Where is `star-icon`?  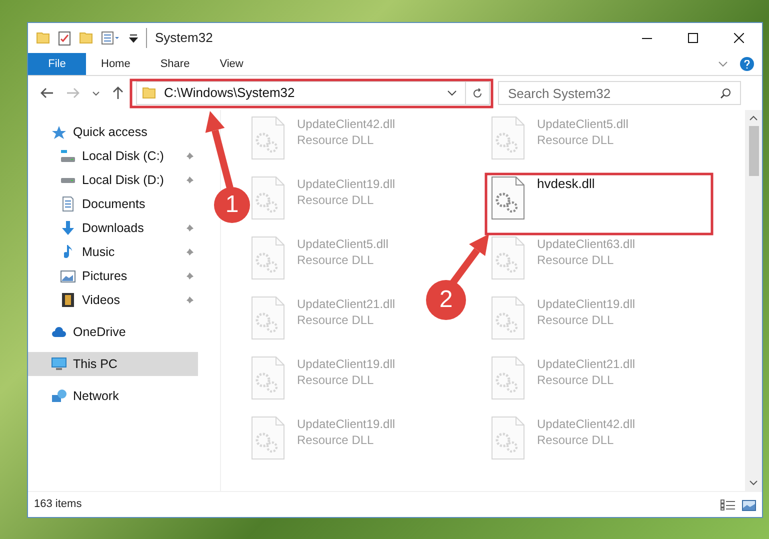
star-icon is located at coordinates (59, 132).